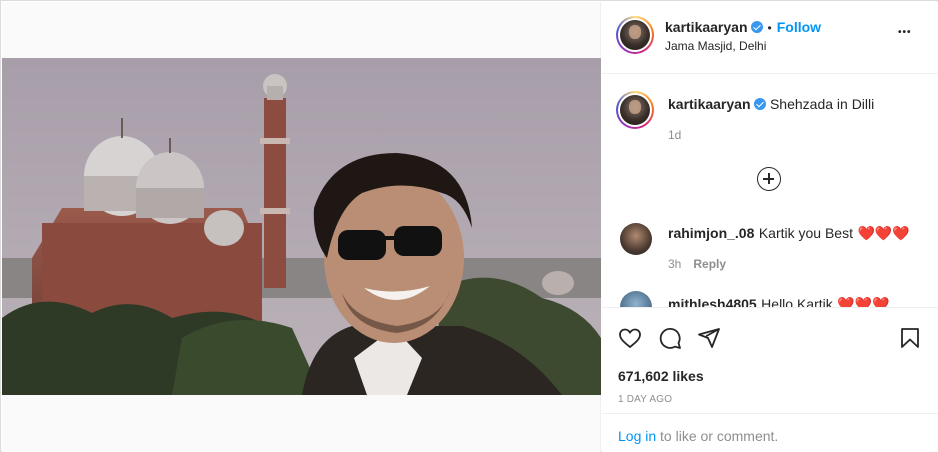  What do you see at coordinates (706, 27) in the screenshot?
I see `author-username: kartikaaryan` at bounding box center [706, 27].